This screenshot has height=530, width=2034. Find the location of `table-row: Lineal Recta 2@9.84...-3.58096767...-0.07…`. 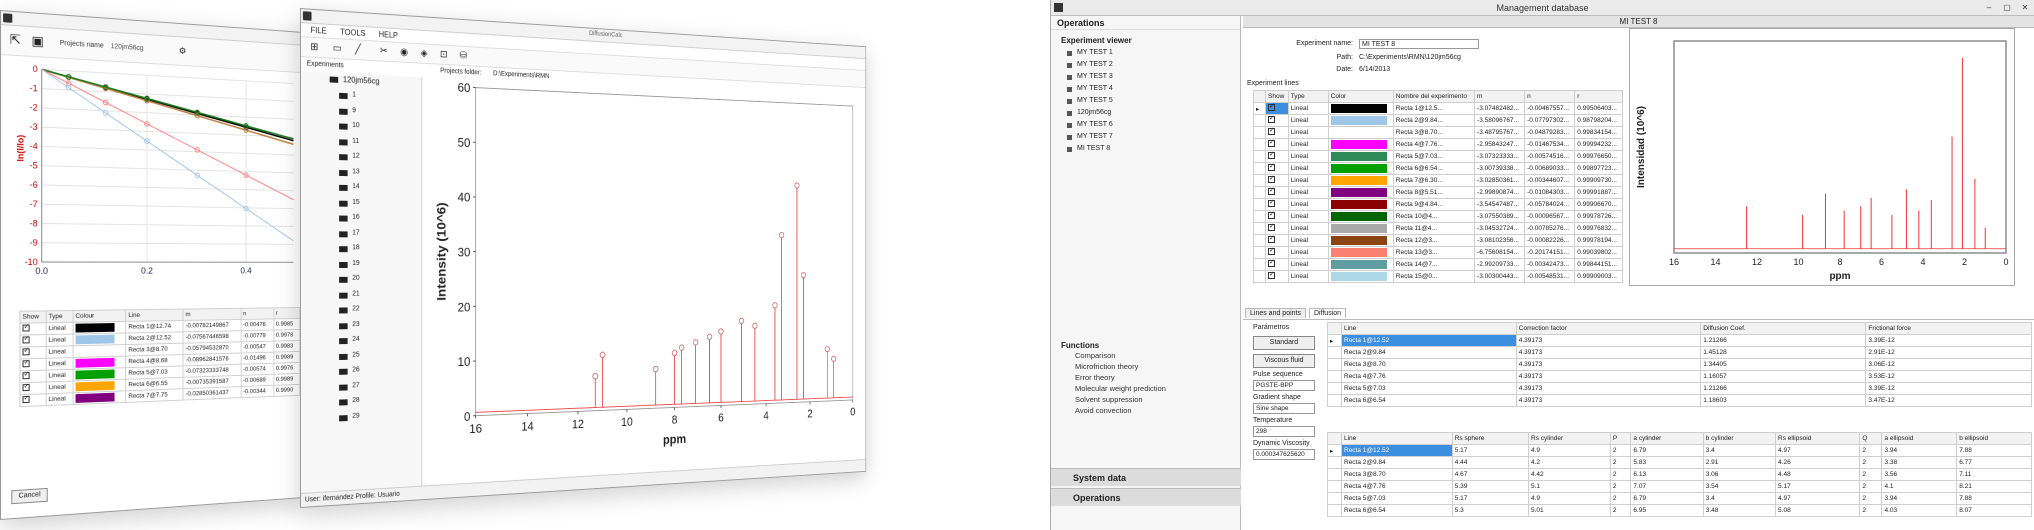

table-row: Lineal Recta 2@9.84...-3.58096767...-0.07… is located at coordinates (1438, 120).